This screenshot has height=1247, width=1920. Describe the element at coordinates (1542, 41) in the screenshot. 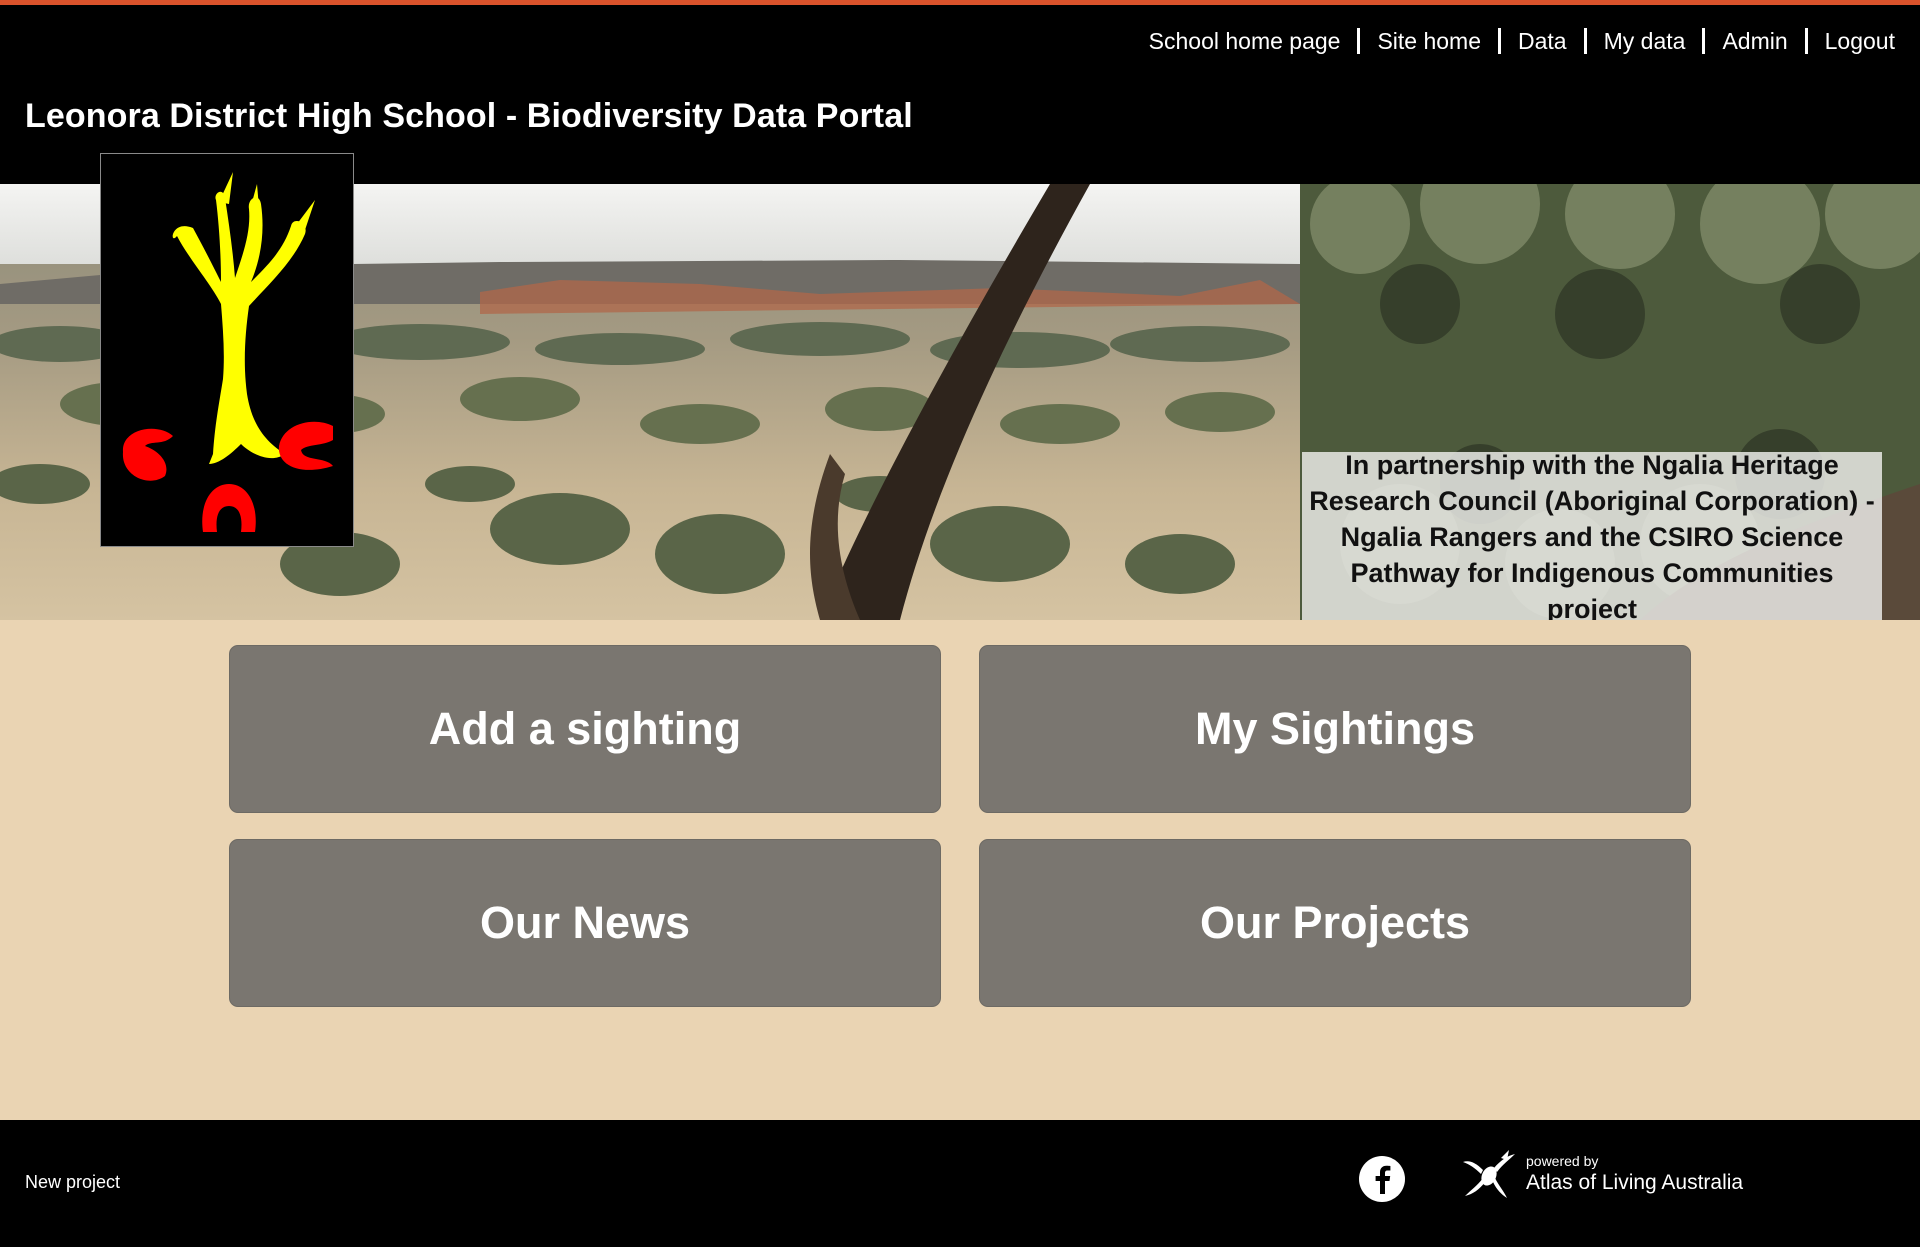

I see `nav-data: Data` at that location.